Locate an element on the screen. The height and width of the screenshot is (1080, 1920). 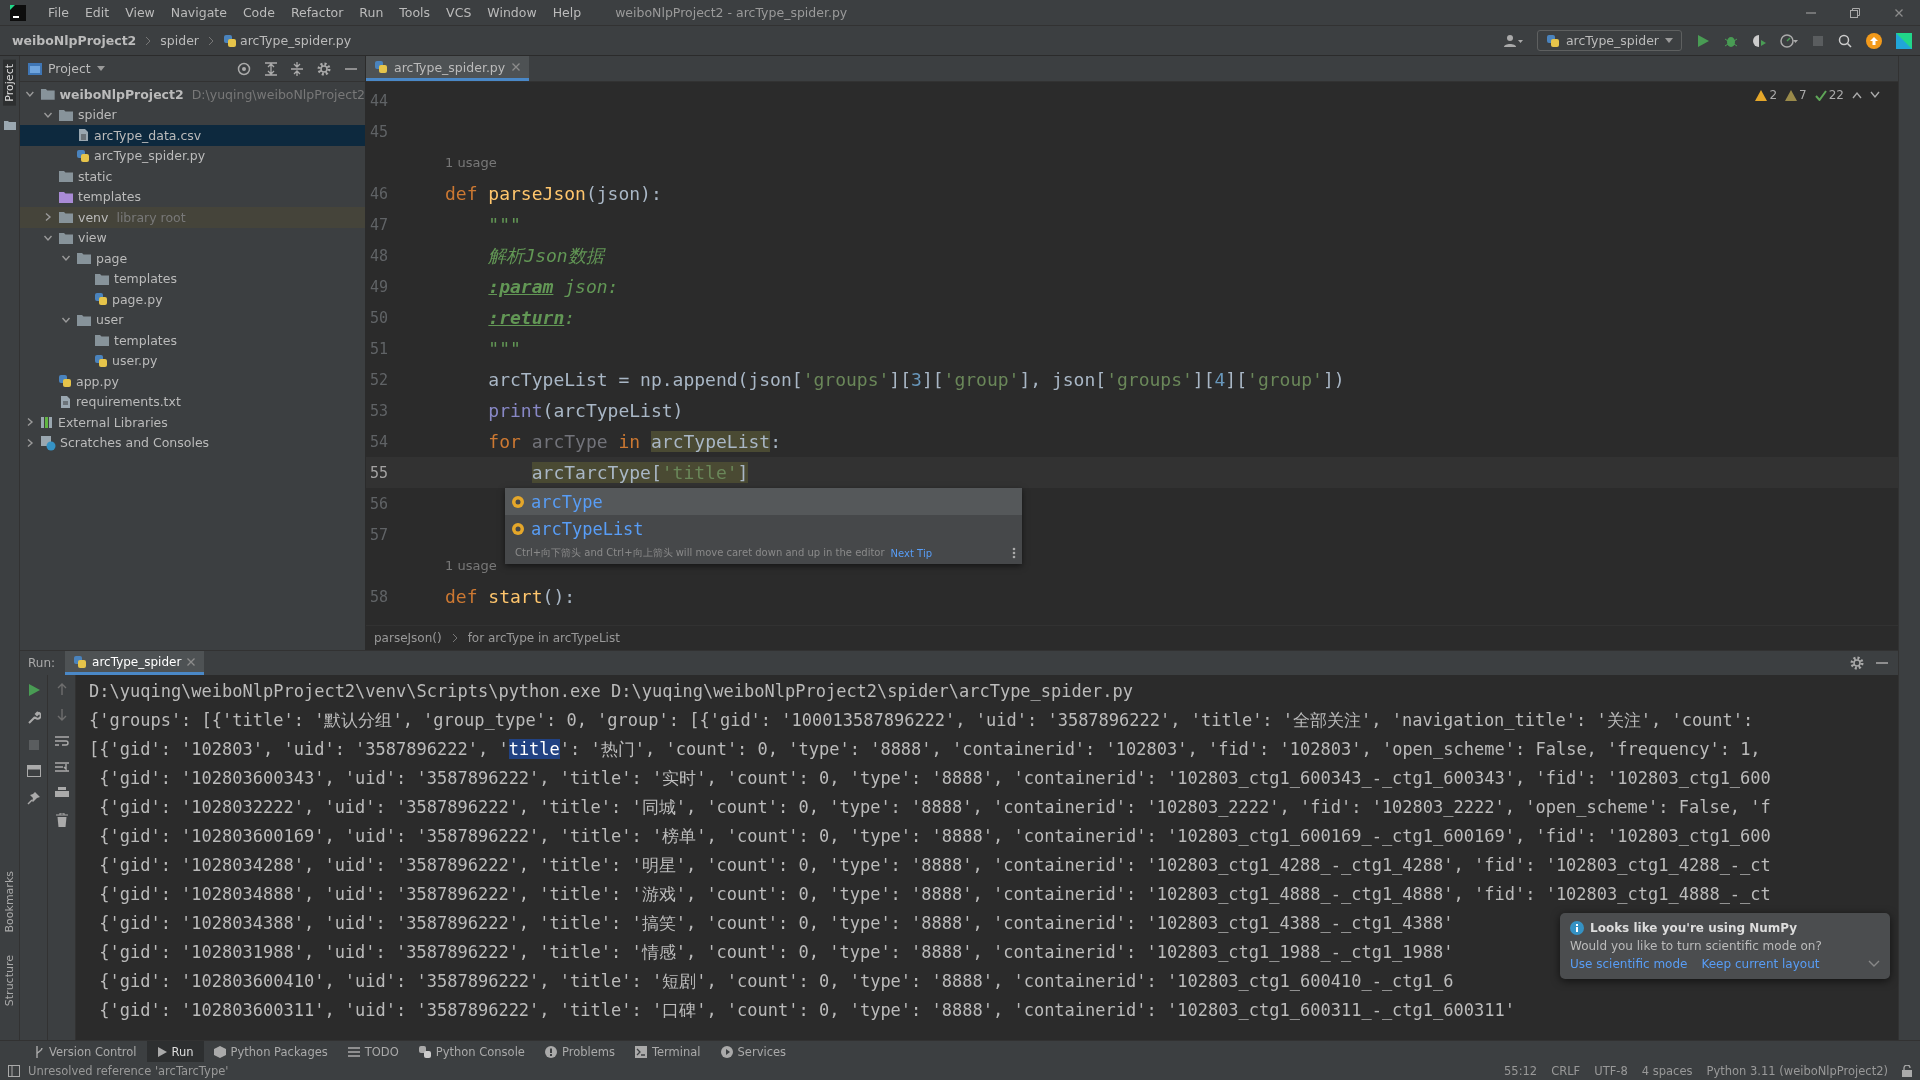
collapse-all-icon is located at coordinates (297, 68).